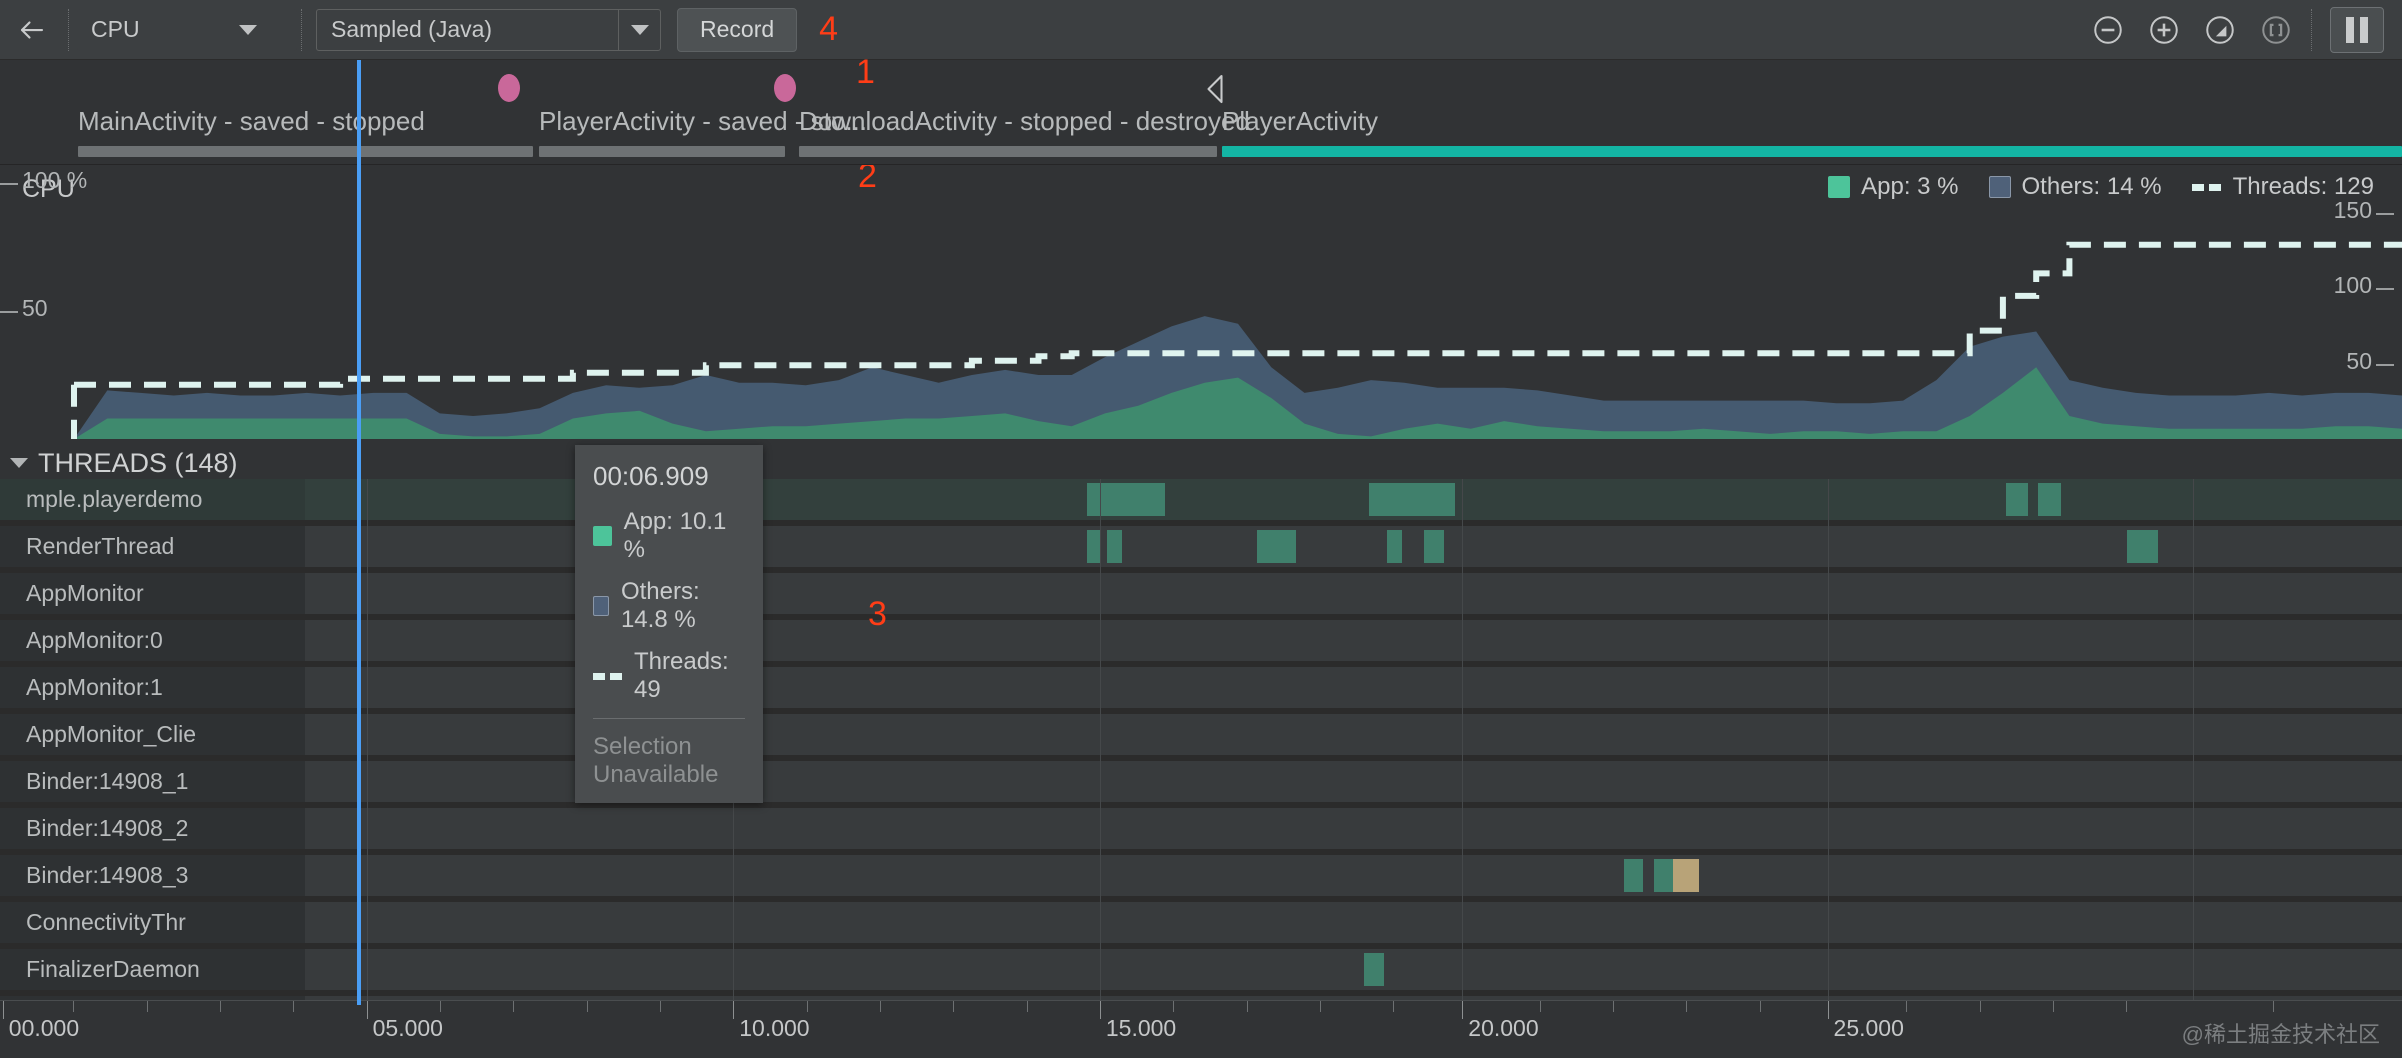  What do you see at coordinates (2091, 186) in the screenshot?
I see `legend-label-others: Others: 14 %` at bounding box center [2091, 186].